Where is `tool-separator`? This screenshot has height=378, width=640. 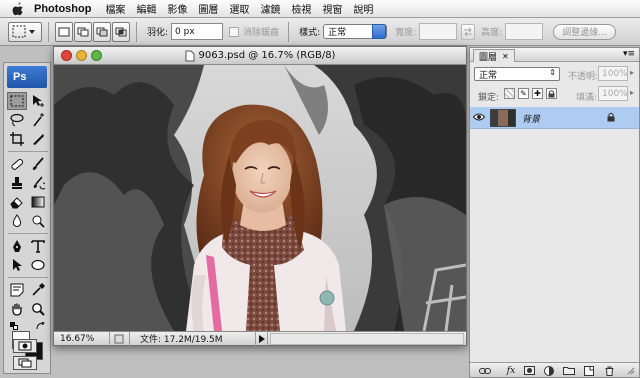
tool-separator is located at coordinates (28, 277).